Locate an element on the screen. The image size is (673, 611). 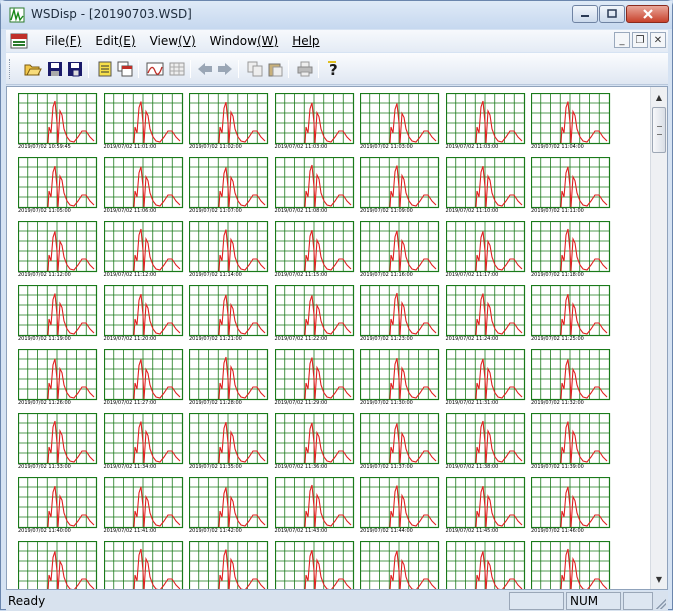
menu-view: View(V) is located at coordinates (173, 41).